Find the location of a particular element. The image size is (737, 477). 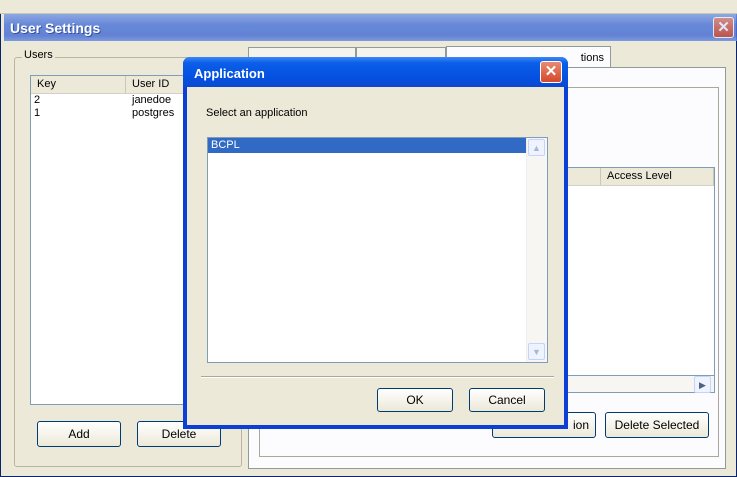

row-key: 2 is located at coordinates (37, 100).